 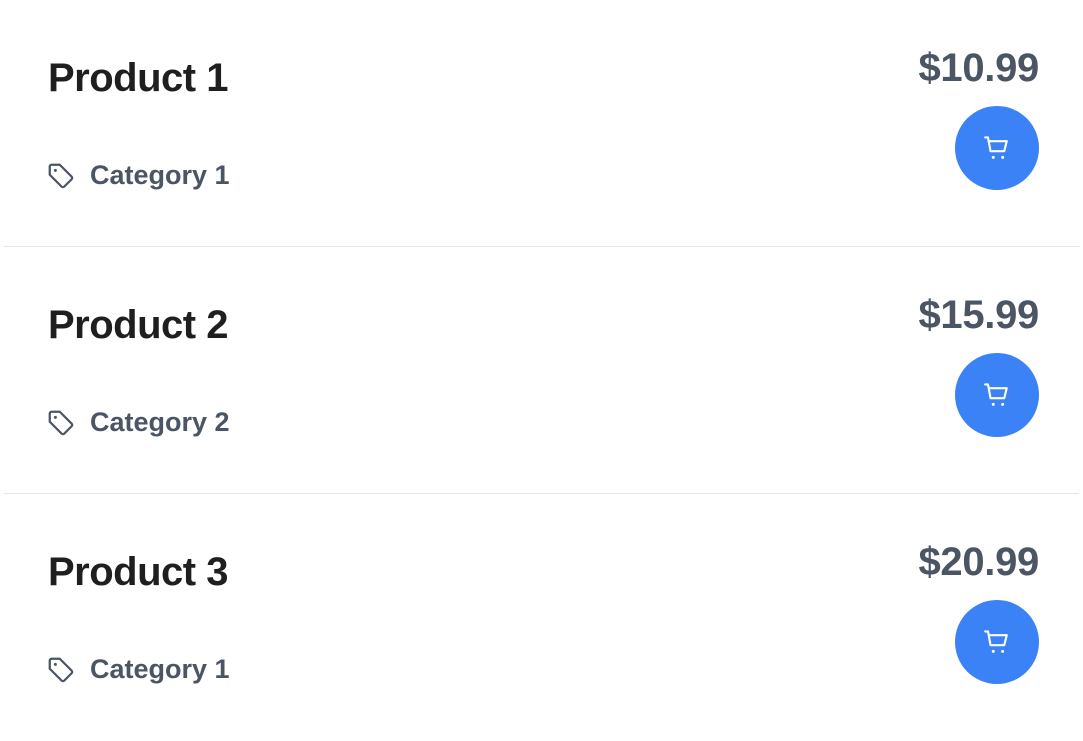 What do you see at coordinates (978, 315) in the screenshot?
I see `product-price: $15.99` at bounding box center [978, 315].